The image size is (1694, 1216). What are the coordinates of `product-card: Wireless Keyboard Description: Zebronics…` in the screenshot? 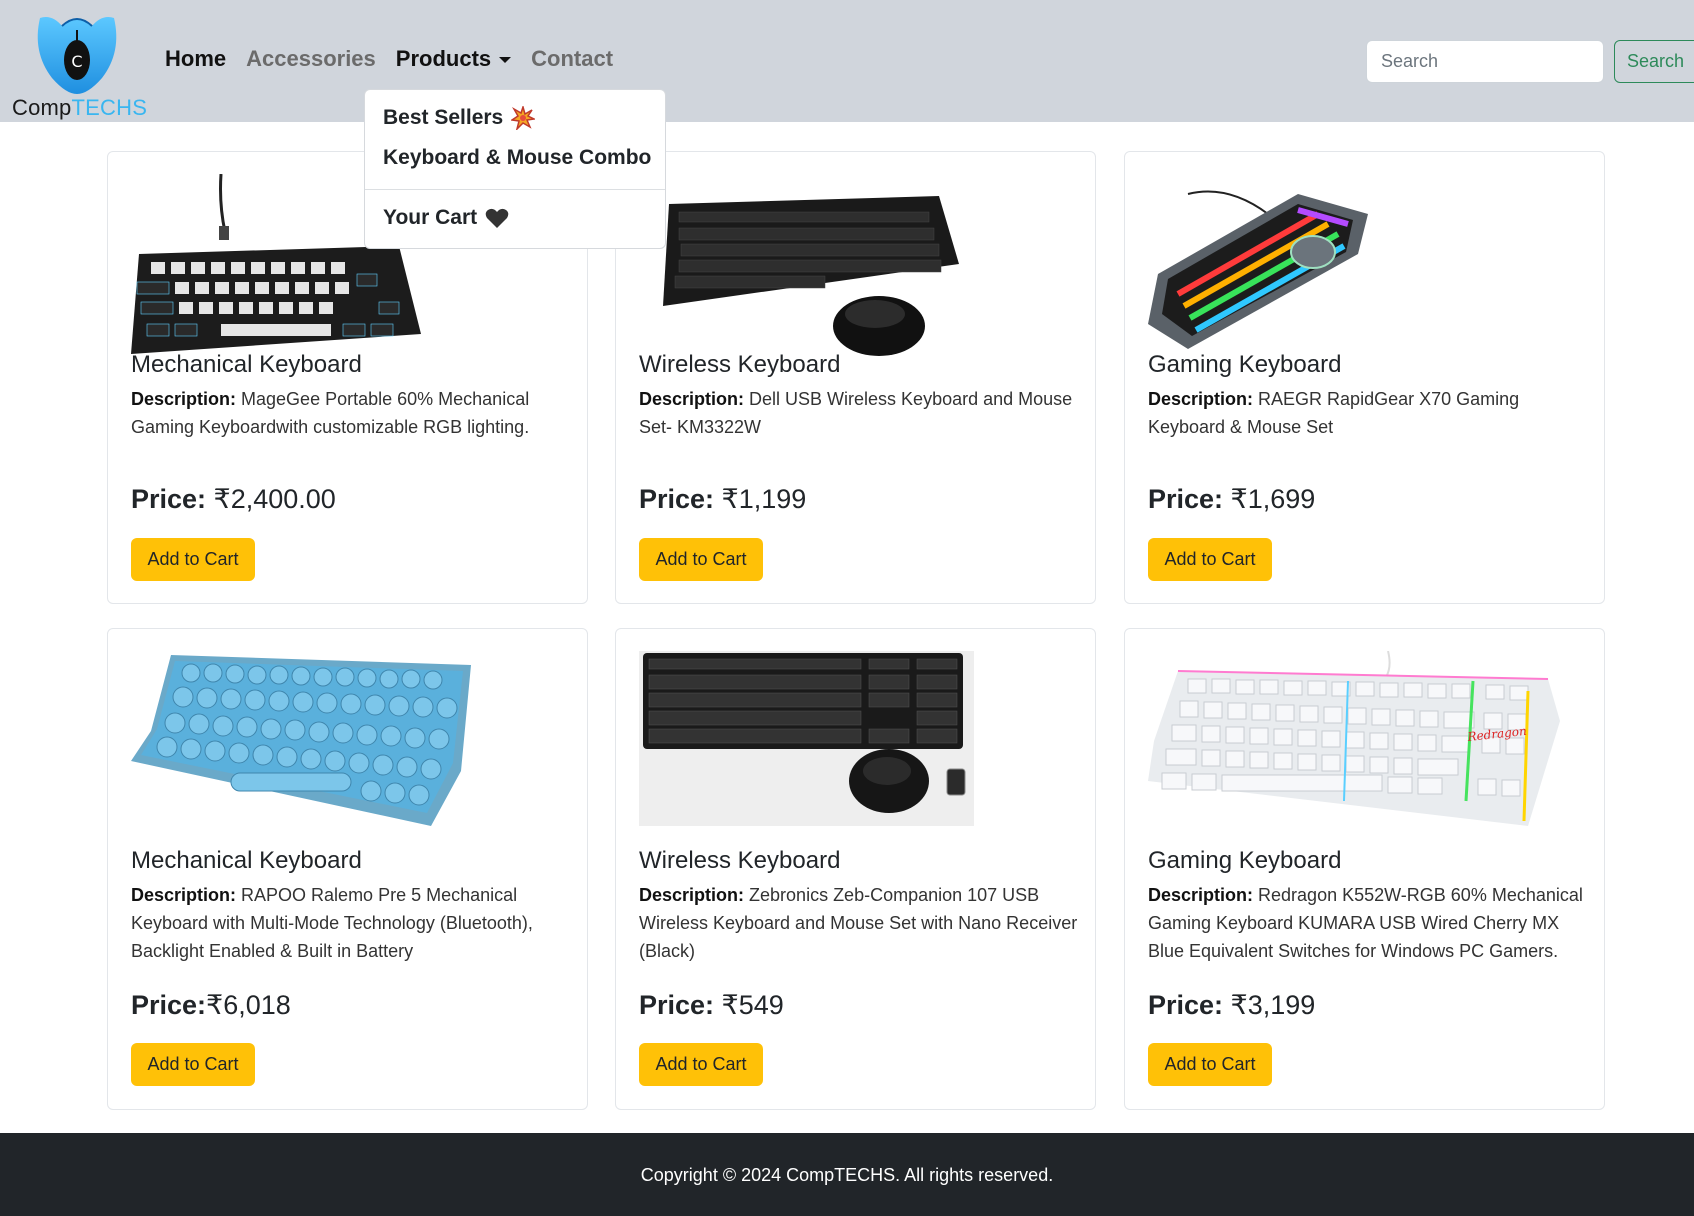 It's located at (855, 869).